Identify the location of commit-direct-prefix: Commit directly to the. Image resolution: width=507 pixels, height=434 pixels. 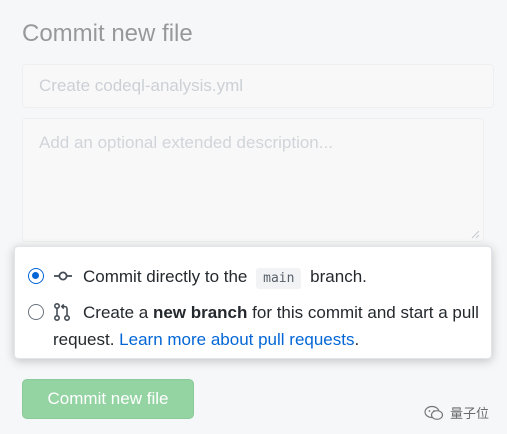
(165, 276).